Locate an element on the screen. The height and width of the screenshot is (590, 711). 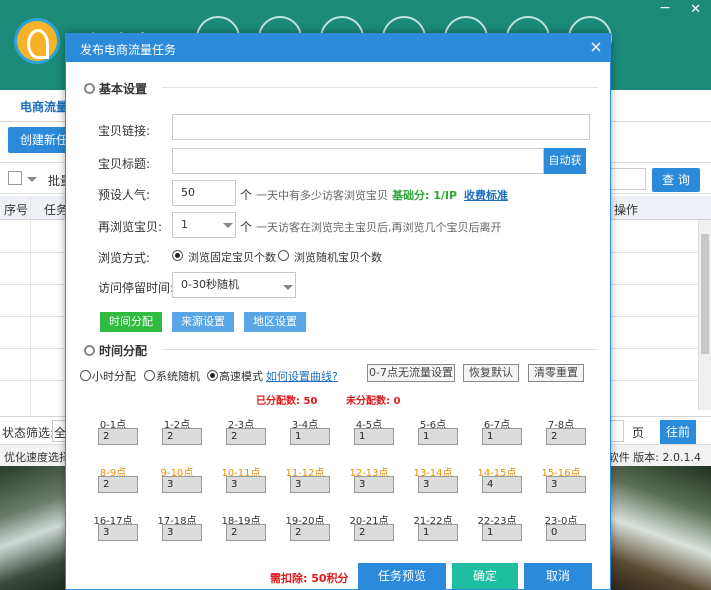
browse-random-radio is located at coordinates (283, 255).